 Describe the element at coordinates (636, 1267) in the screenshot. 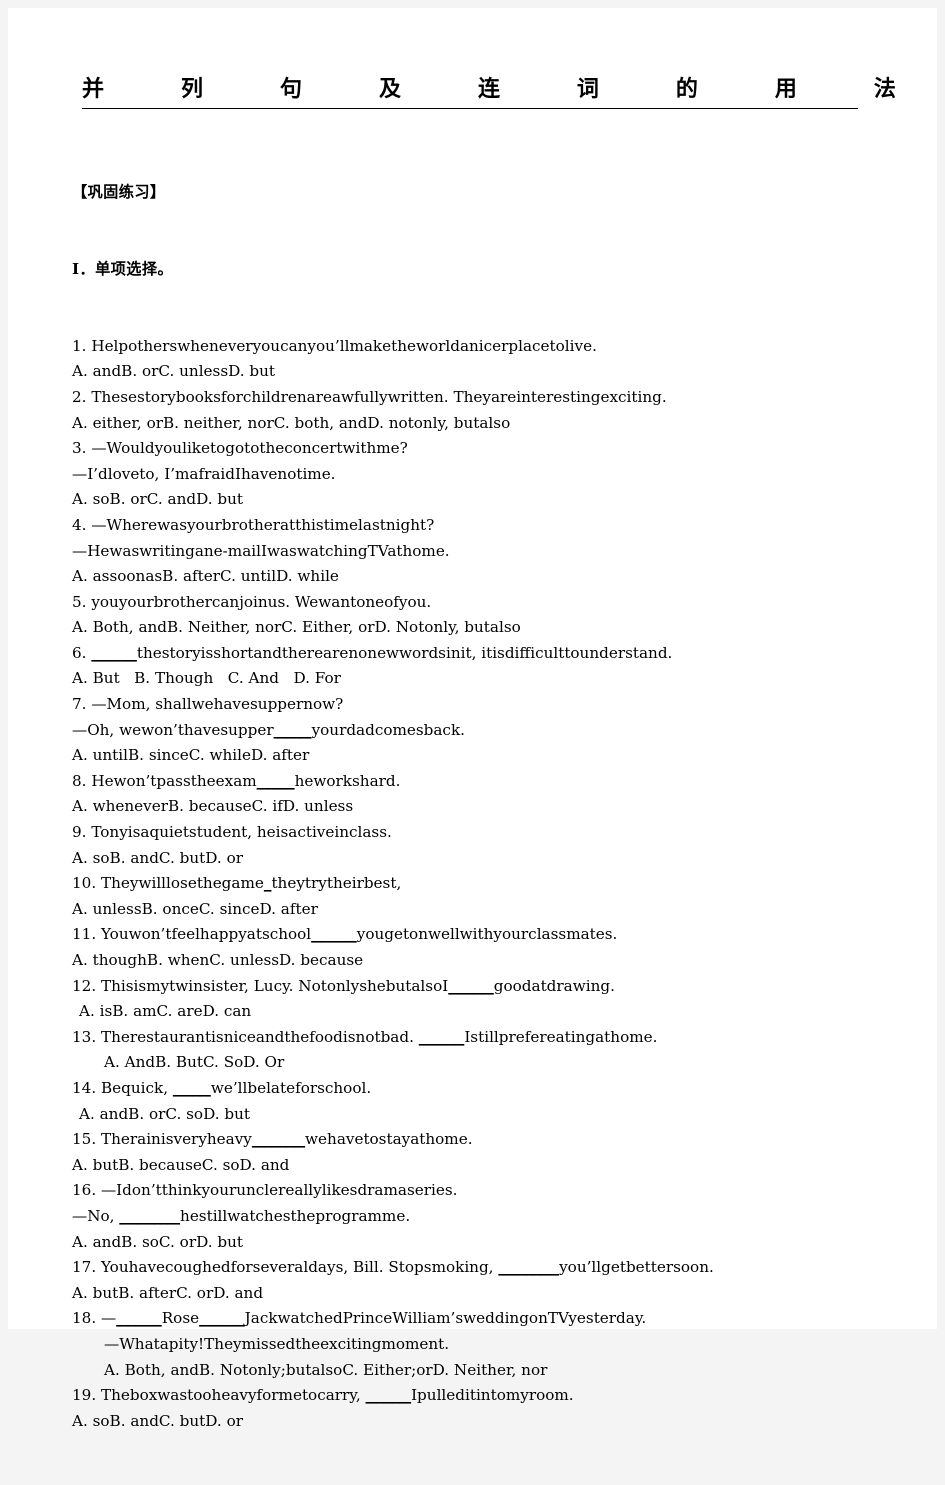

I see `line-text: you’llgetbettersoon.` at that location.